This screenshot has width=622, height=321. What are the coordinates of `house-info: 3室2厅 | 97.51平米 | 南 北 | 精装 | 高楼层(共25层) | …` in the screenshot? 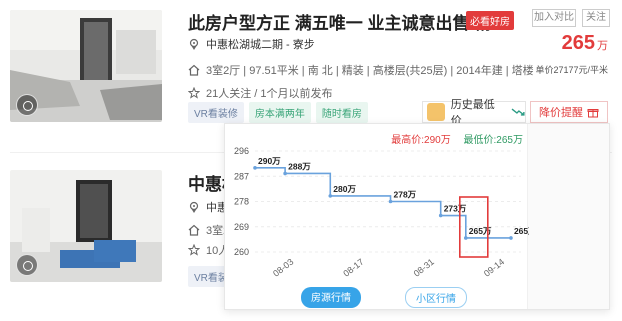 It's located at (370, 71).